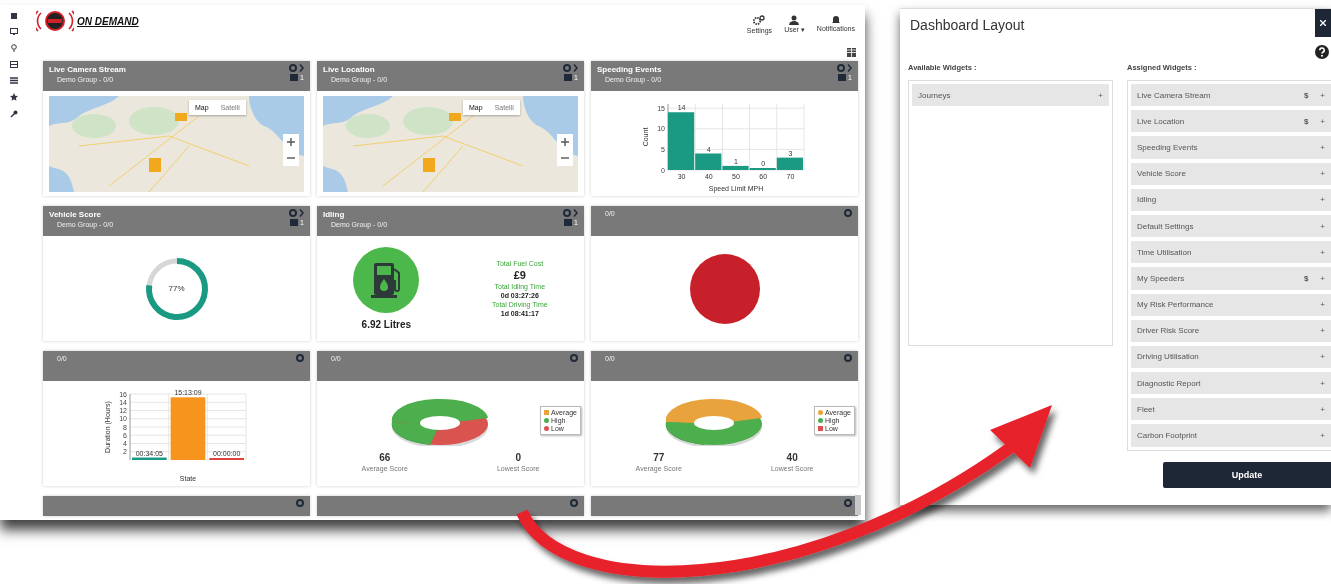 This screenshot has height=584, width=1331. Describe the element at coordinates (518, 457) in the screenshot. I see `score-value: 0` at that location.